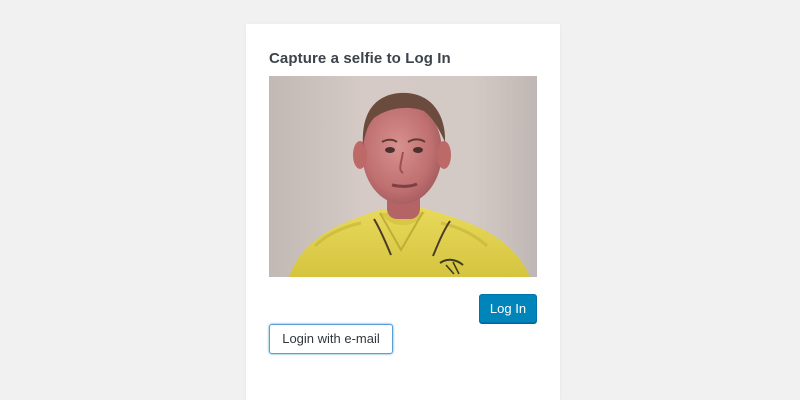  What do you see at coordinates (360, 58) in the screenshot?
I see `page-title: Capture a selfie to Log In` at bounding box center [360, 58].